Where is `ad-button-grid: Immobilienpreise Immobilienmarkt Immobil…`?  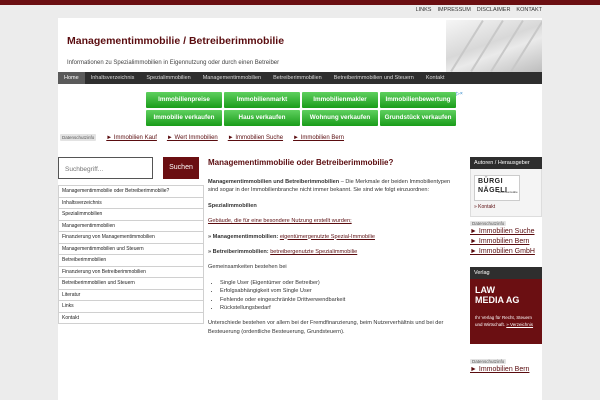 ad-button-grid: Immobilienpreise Immobilienmarkt Immobil… is located at coordinates (301, 109).